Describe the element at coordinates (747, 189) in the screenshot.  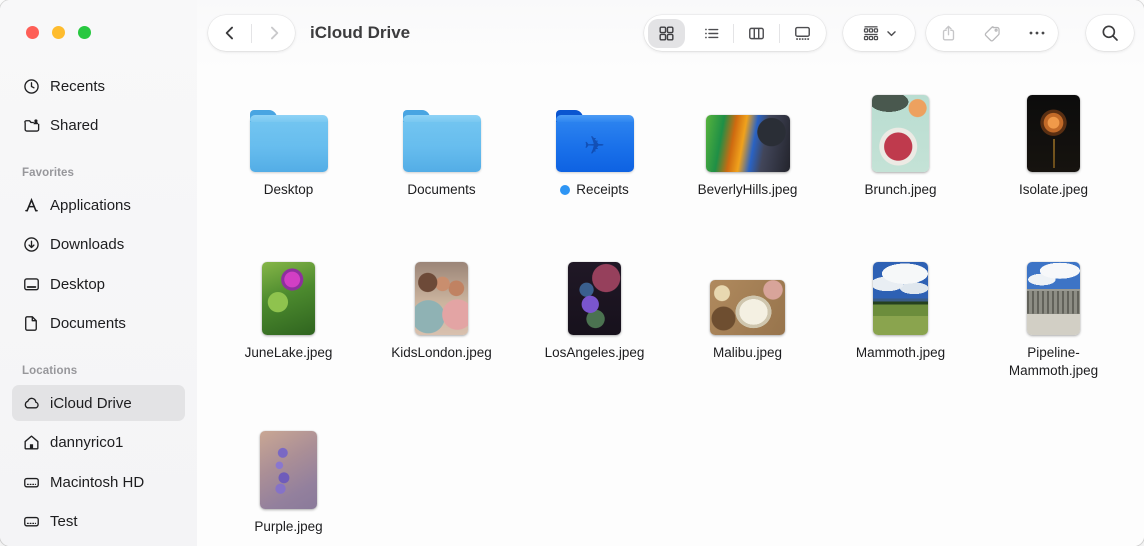
I see `file-name: BeverlyHills.jpeg` at that location.